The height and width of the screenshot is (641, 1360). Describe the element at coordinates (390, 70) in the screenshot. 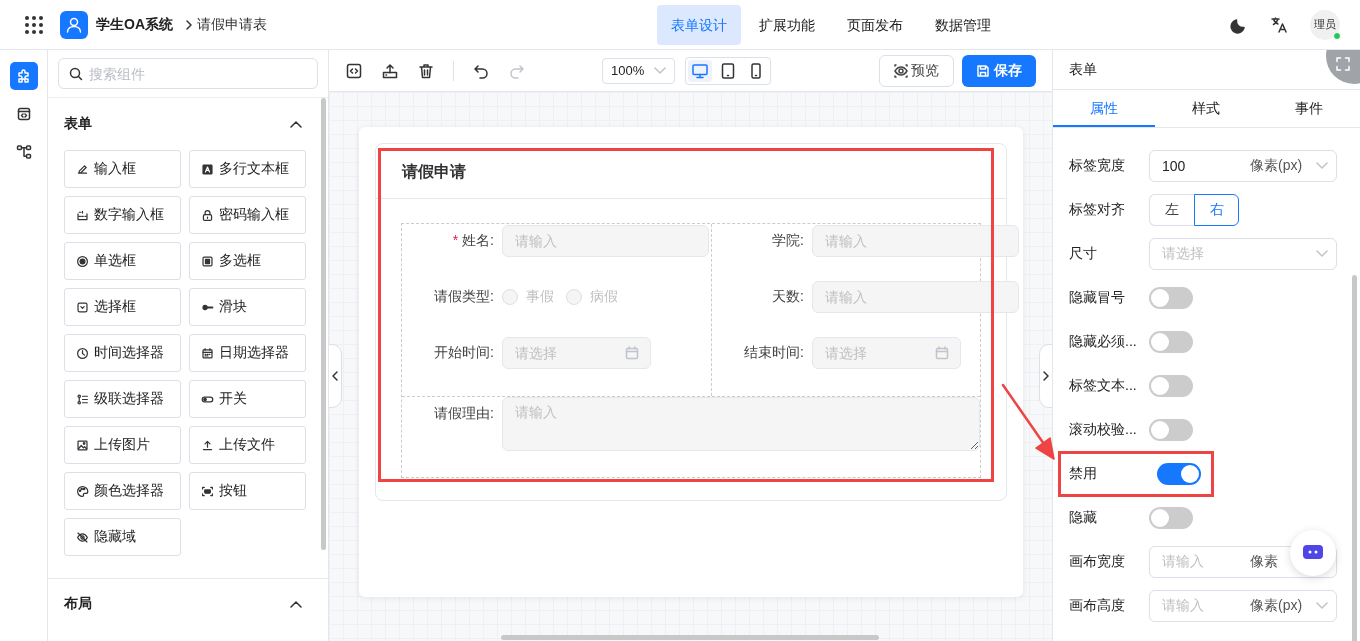

I see `export-icon` at that location.